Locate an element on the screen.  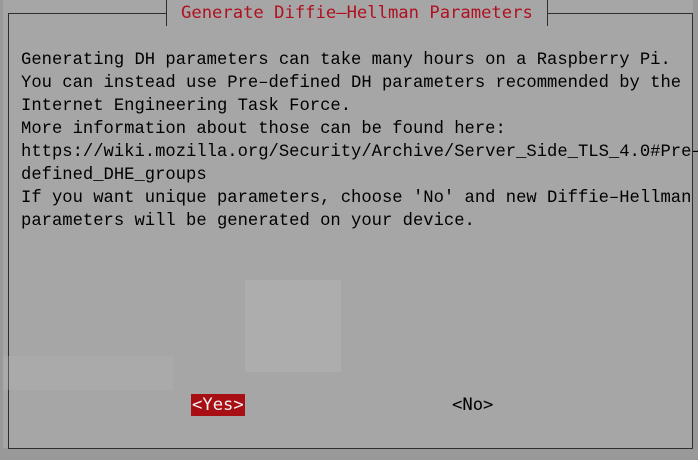
no-button: <No> is located at coordinates (472, 405).